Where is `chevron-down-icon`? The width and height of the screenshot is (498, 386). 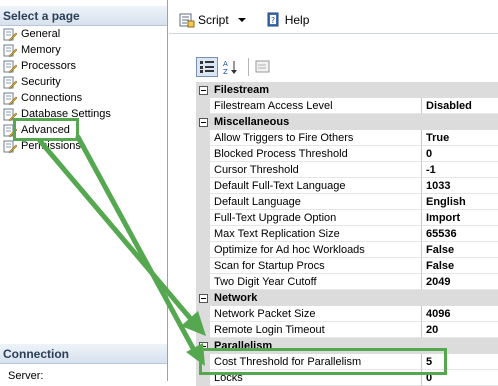
chevron-down-icon is located at coordinates (242, 20).